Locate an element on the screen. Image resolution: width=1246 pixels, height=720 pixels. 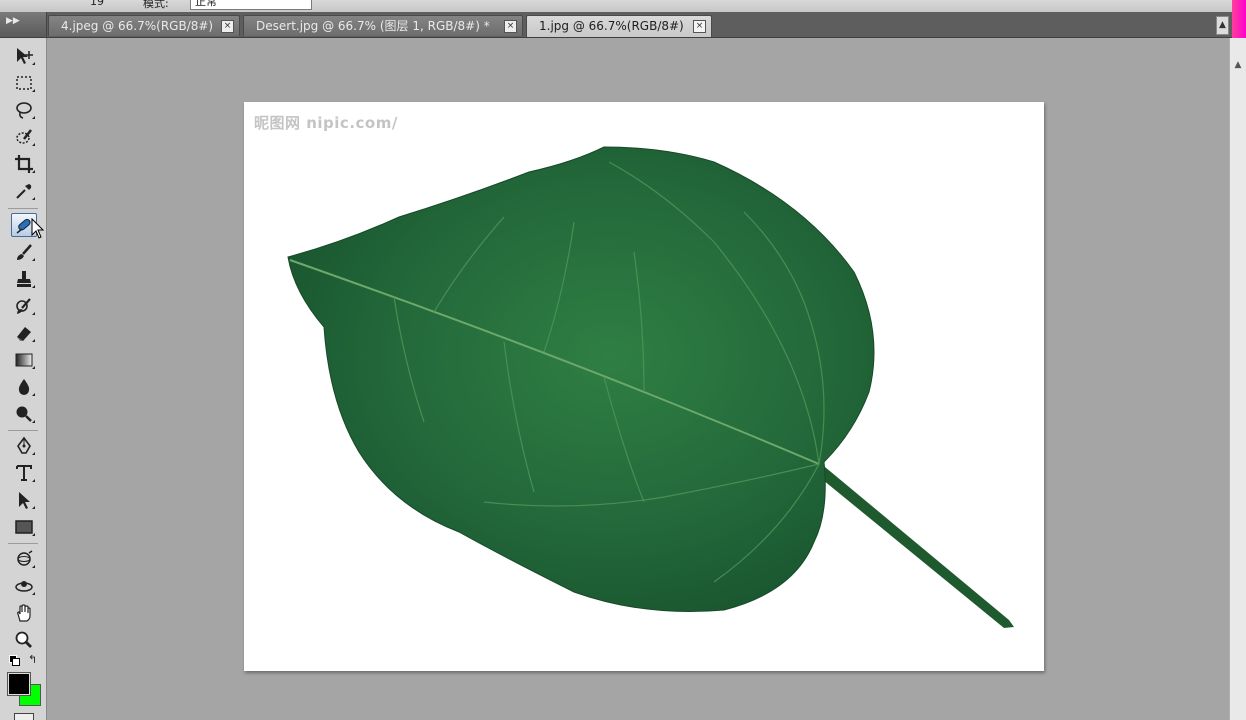
clone-stamp-tool-icon is located at coordinates (24, 279).